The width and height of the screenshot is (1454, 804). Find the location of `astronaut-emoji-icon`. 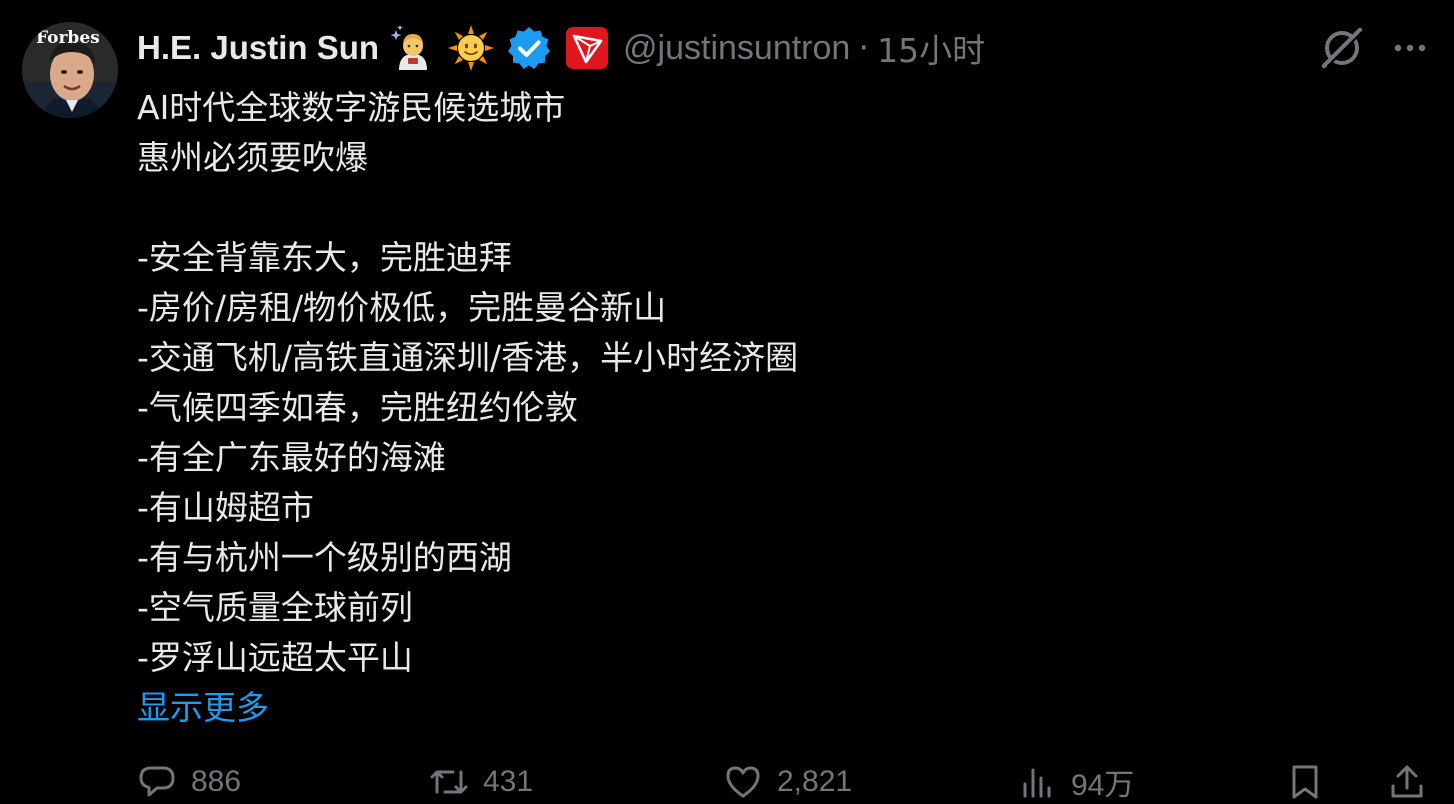

astronaut-emoji-icon is located at coordinates (413, 48).